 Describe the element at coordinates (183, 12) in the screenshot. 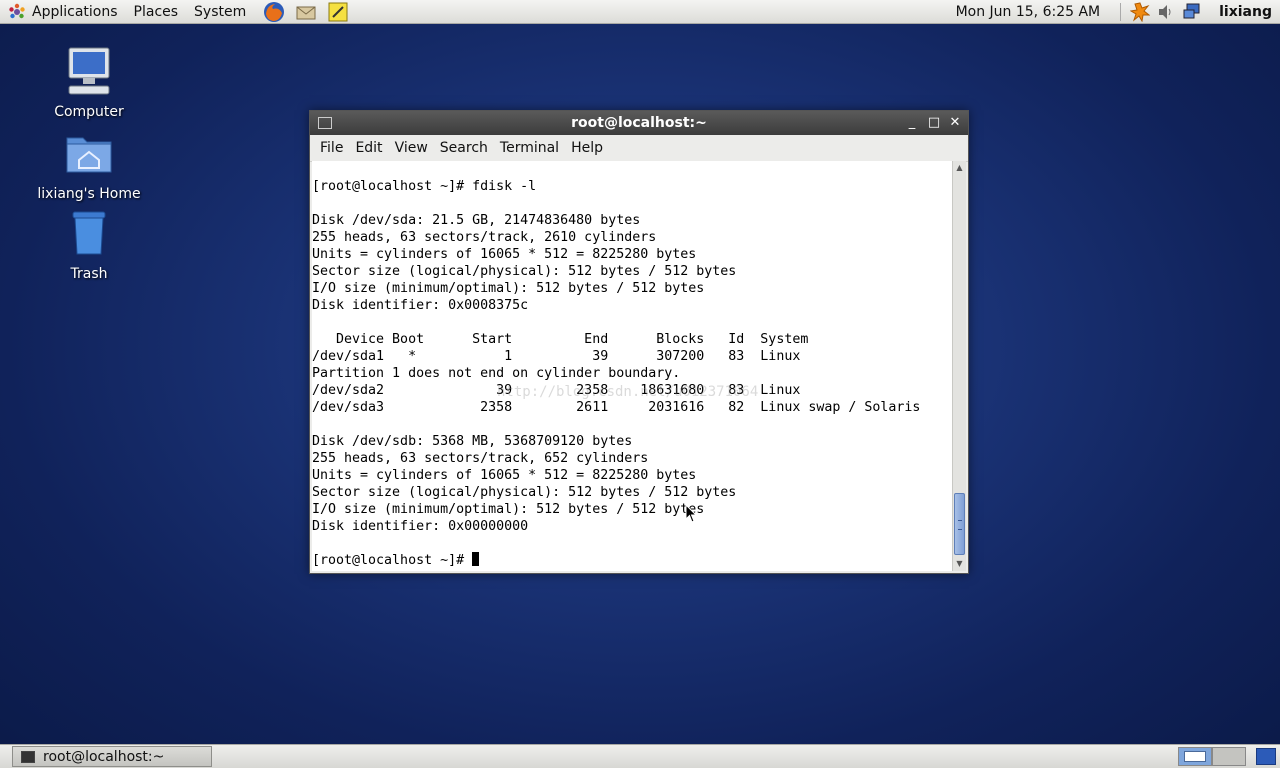

I see `panel-menus: Applications Places System` at that location.